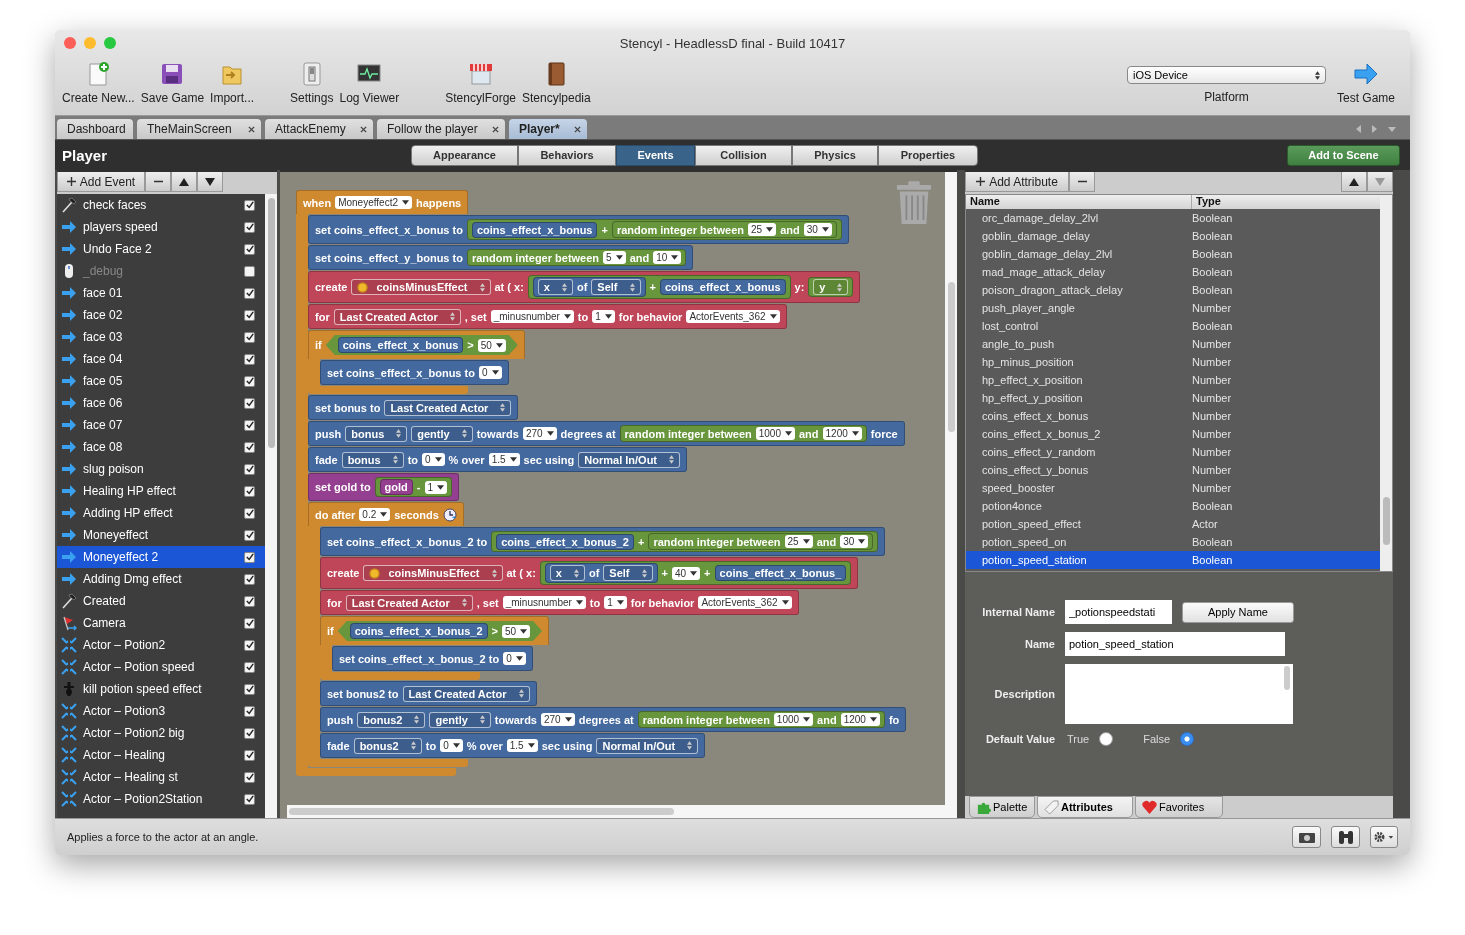 This screenshot has height=935, width=1465. What do you see at coordinates (1173, 290) in the screenshot?
I see `attribute-row: poison_dragon_attack_delay Boolean` at bounding box center [1173, 290].